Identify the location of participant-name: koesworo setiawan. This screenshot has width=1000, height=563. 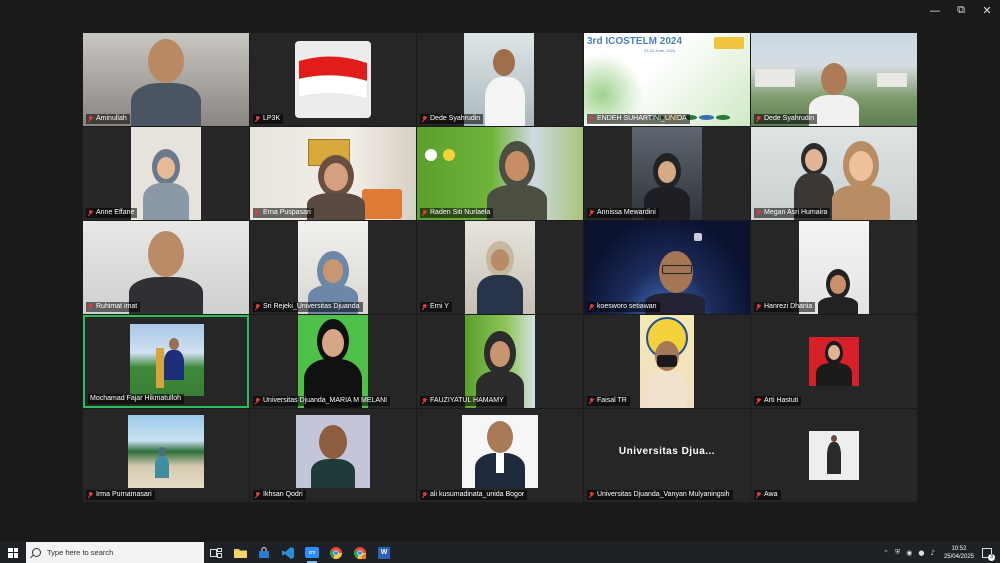
(623, 307).